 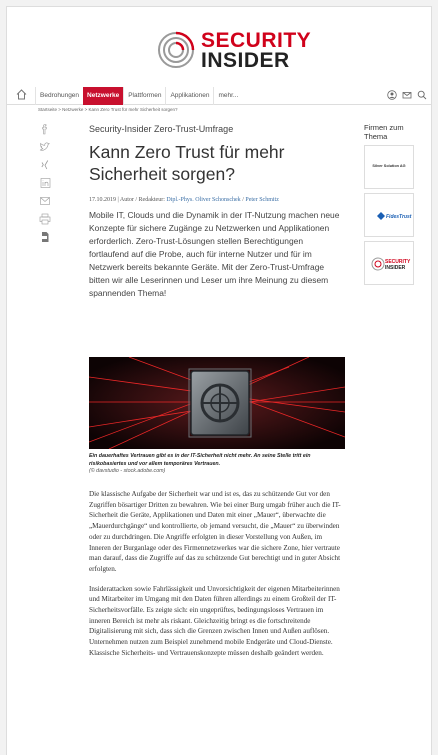 What do you see at coordinates (144, 96) in the screenshot?
I see `nav-item-plattformen: Plattformen` at bounding box center [144, 96].